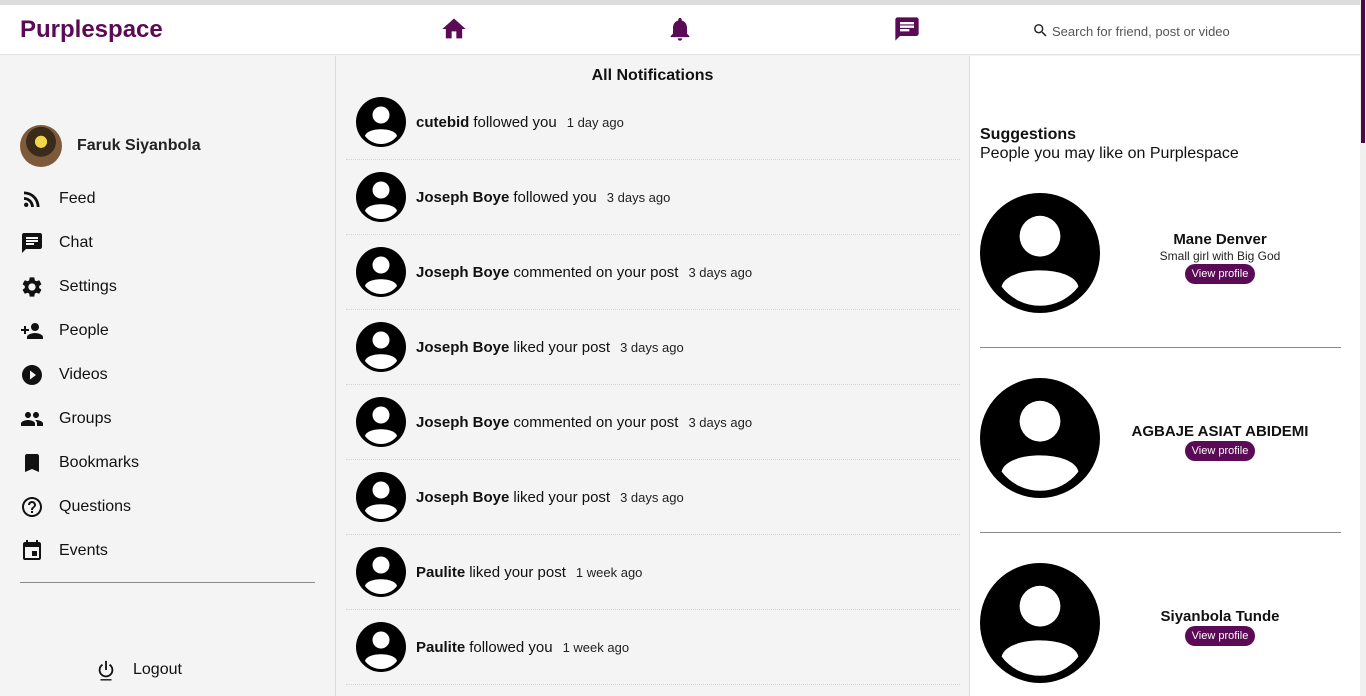  Describe the element at coordinates (83, 374) in the screenshot. I see `sidebar-item-label: Videos` at that location.